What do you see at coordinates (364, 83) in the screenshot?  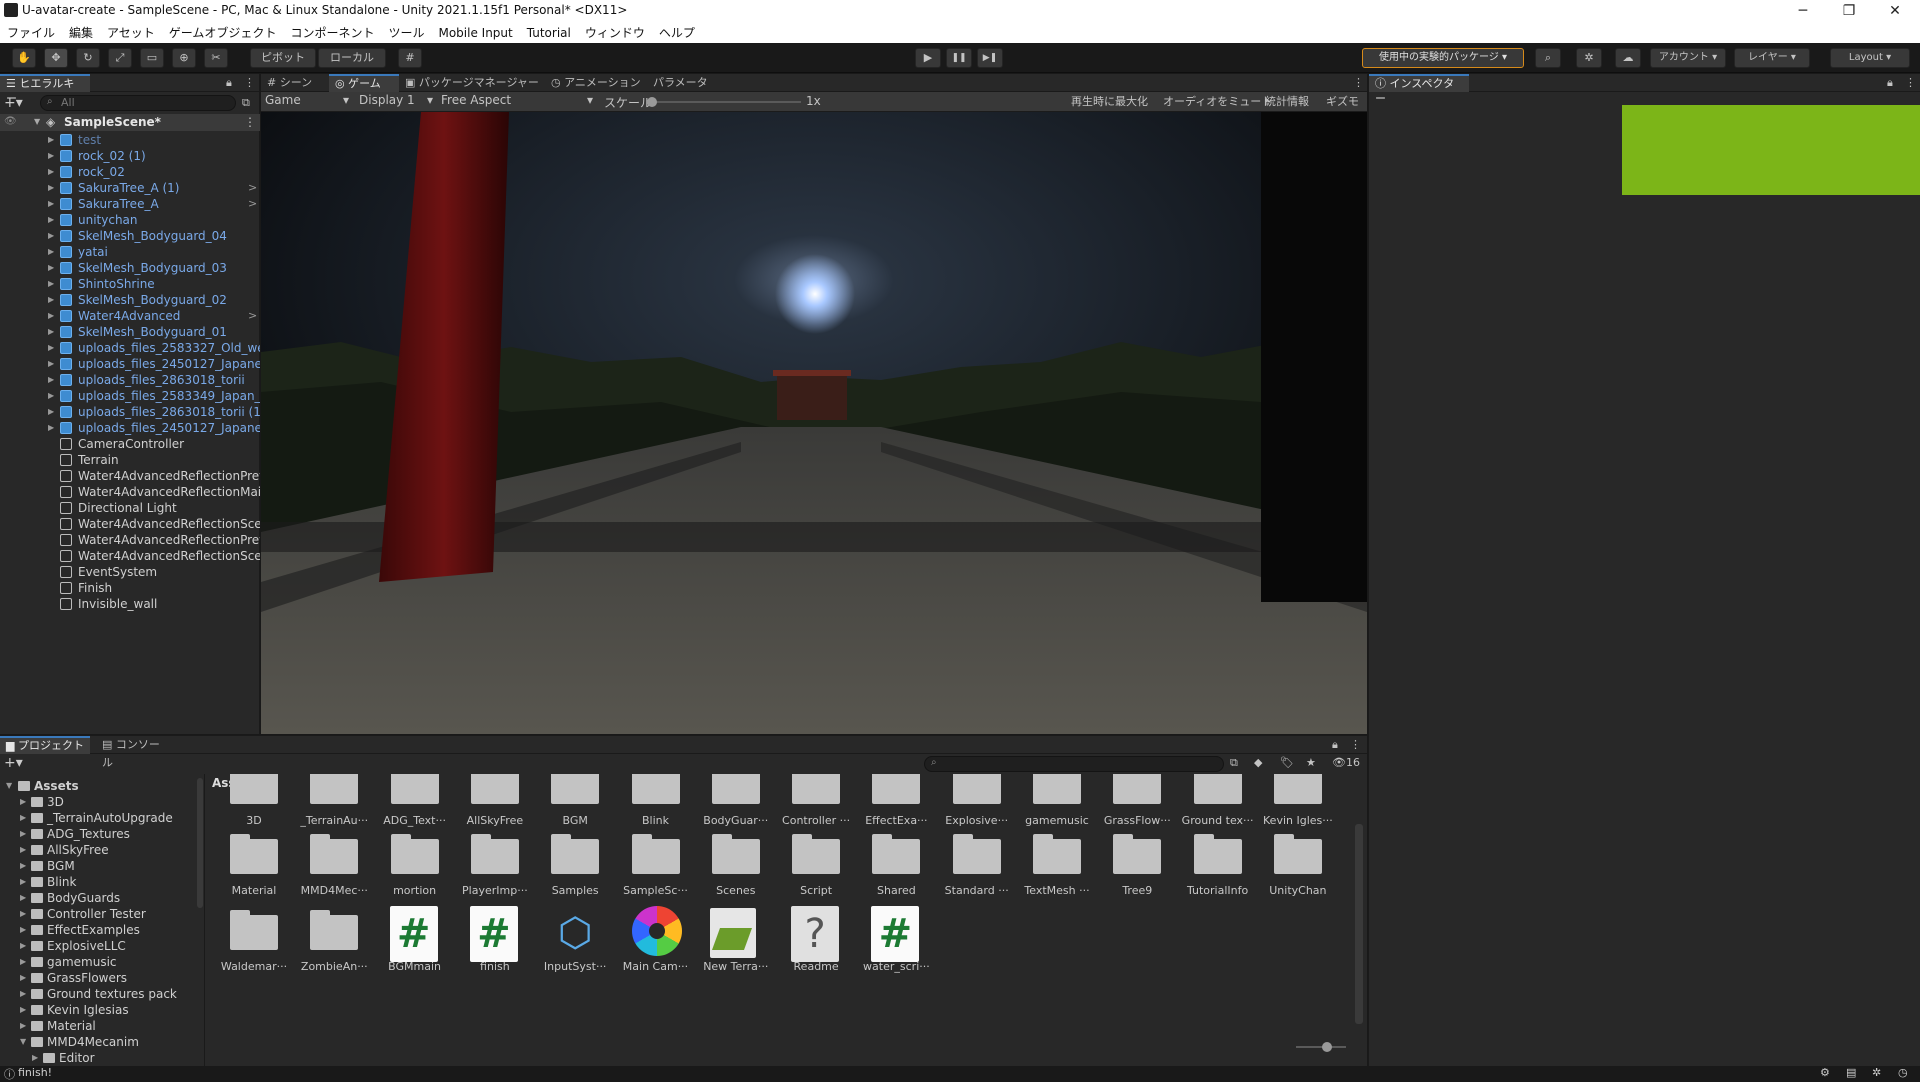 I see `tab-game: ◎ ゲーム` at bounding box center [364, 83].